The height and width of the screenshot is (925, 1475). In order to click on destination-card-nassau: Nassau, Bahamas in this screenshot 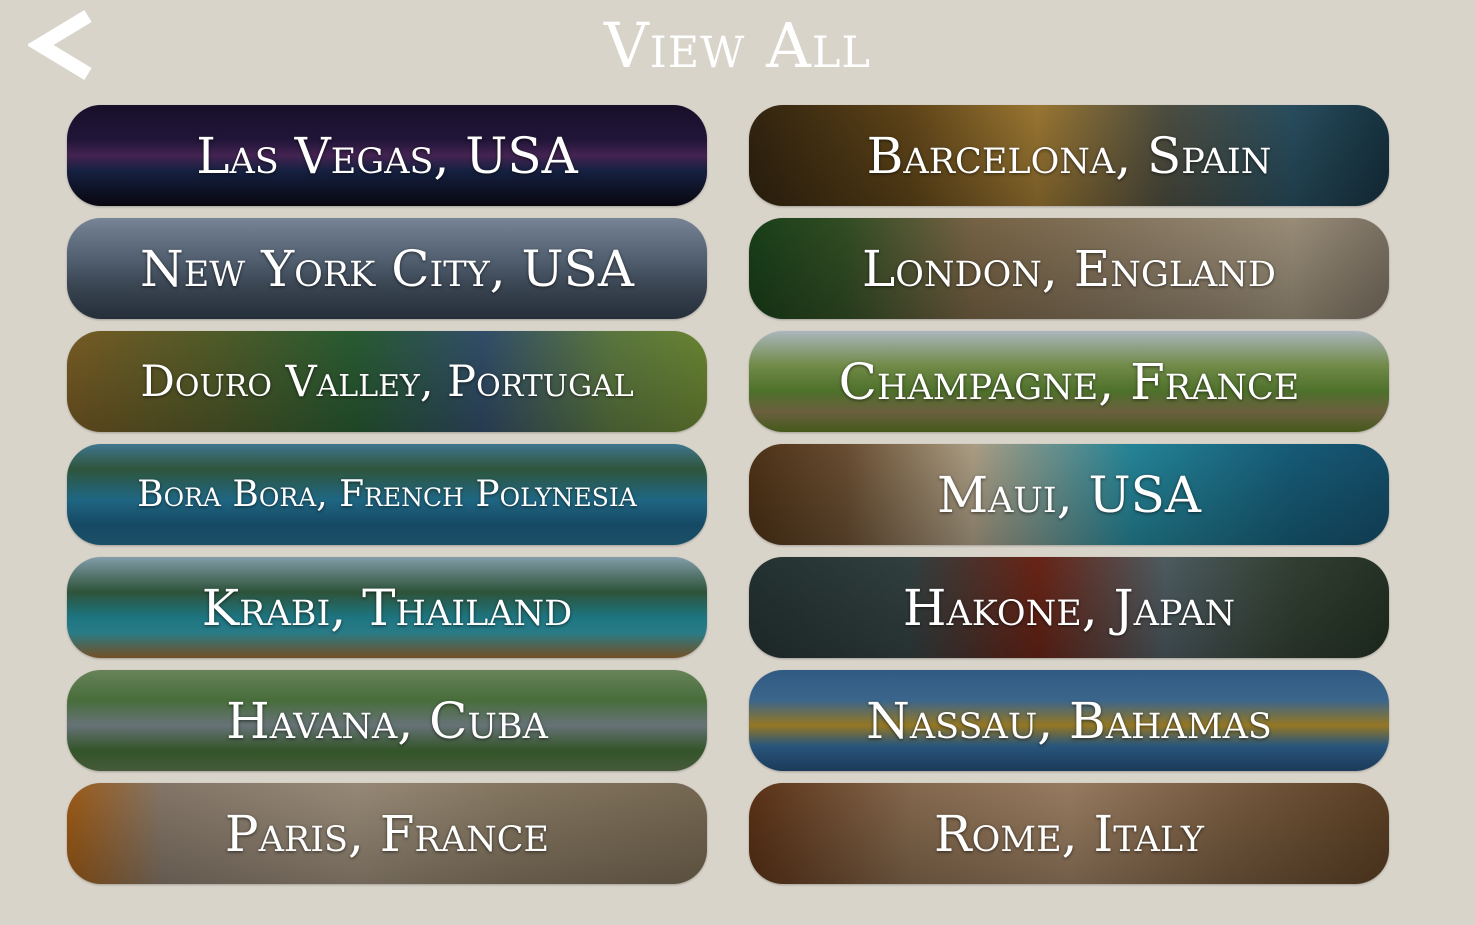, I will do `click(1069, 720)`.